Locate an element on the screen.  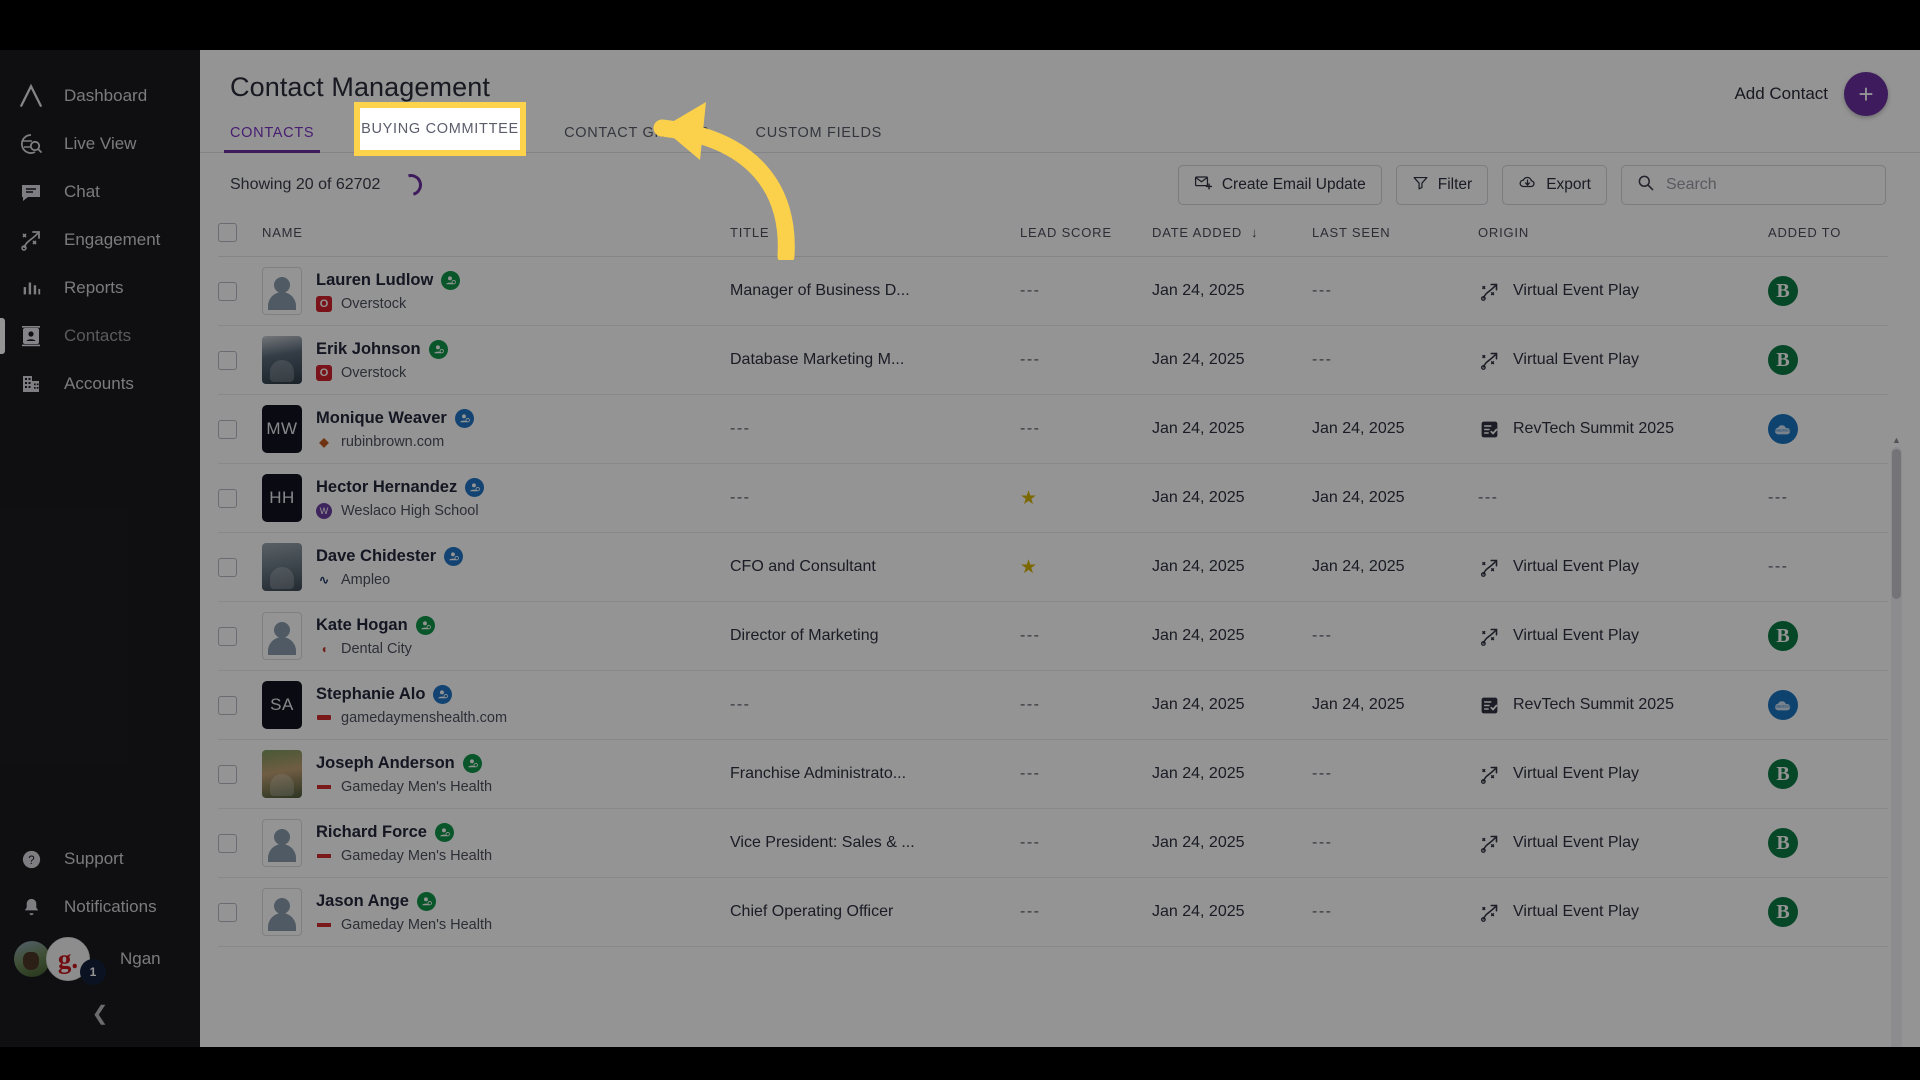
sidebar-item-accounts: Accounts is located at coordinates (100, 384).